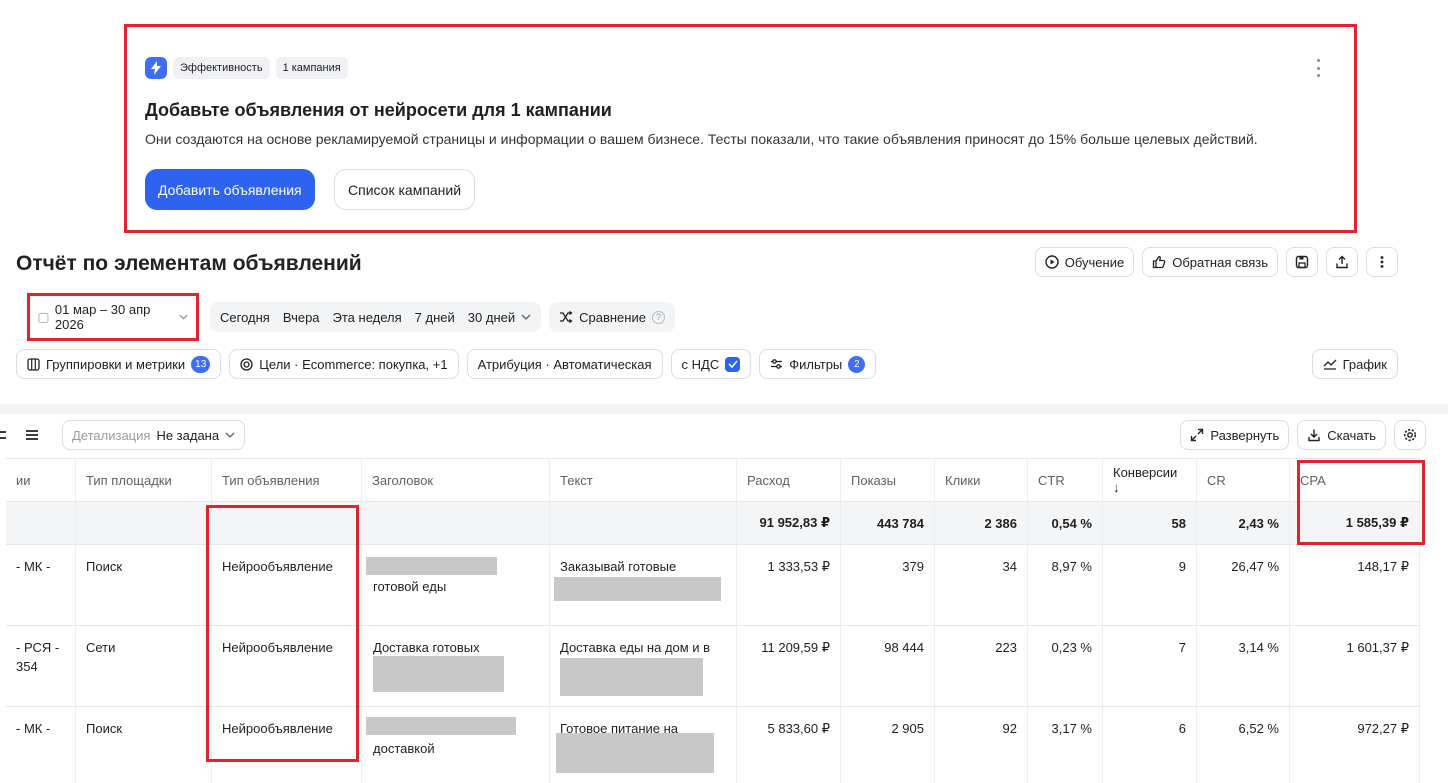 This screenshot has height=783, width=1448. I want to click on vat-toggle: с НДС, so click(711, 364).